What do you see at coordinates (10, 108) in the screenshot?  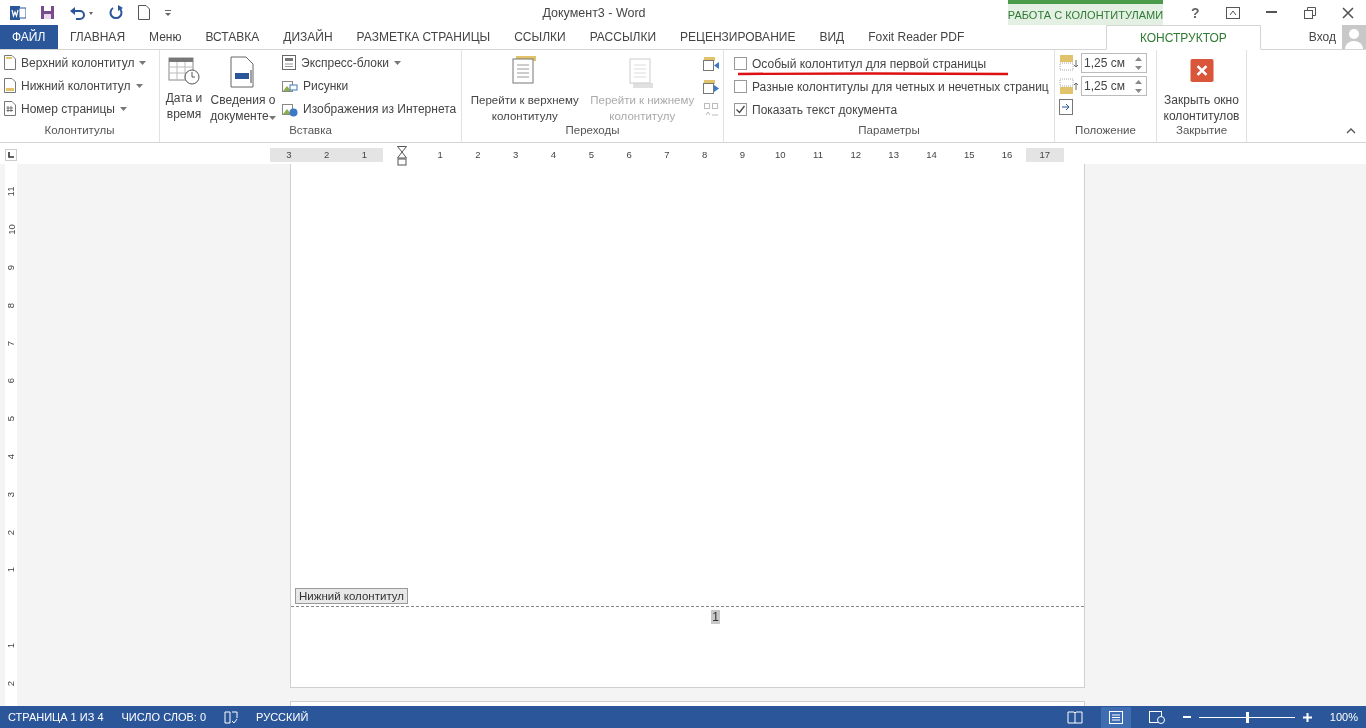 I see `page-number-icon` at bounding box center [10, 108].